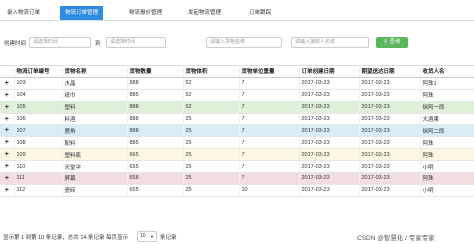  I want to click on column-header-goods-name: 货物名称, so click(95, 71).